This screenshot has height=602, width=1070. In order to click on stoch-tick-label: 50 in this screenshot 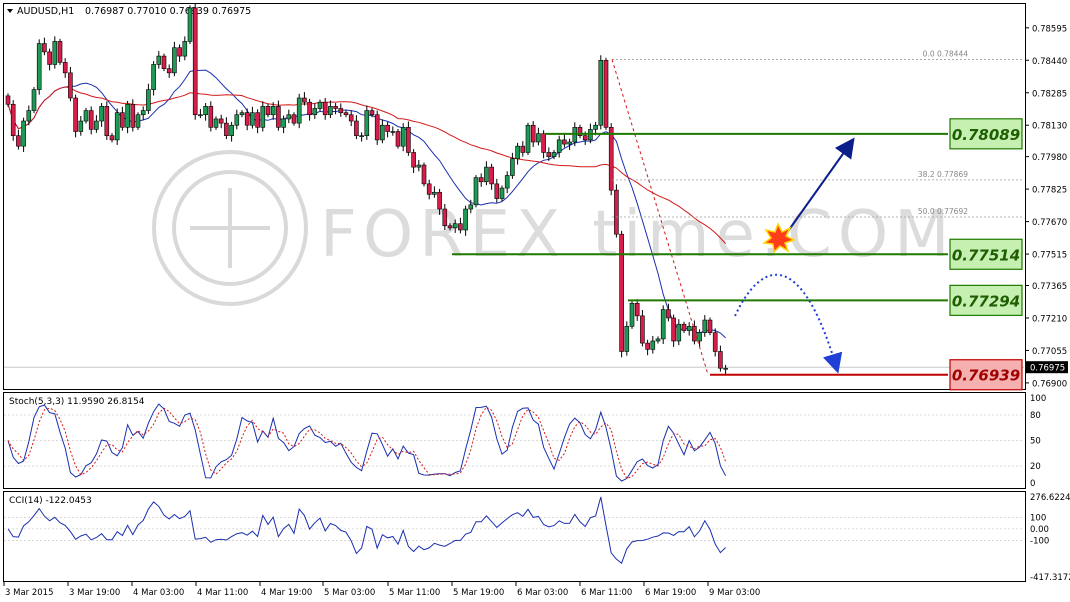, I will do `click(1035, 442)`.